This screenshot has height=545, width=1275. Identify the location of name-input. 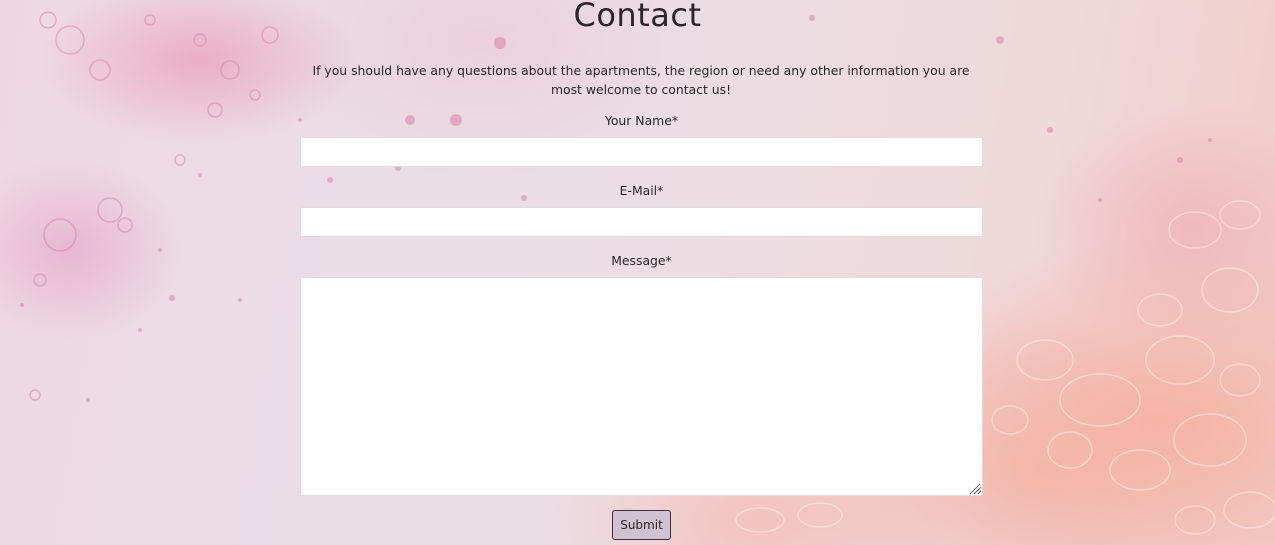
(641, 152).